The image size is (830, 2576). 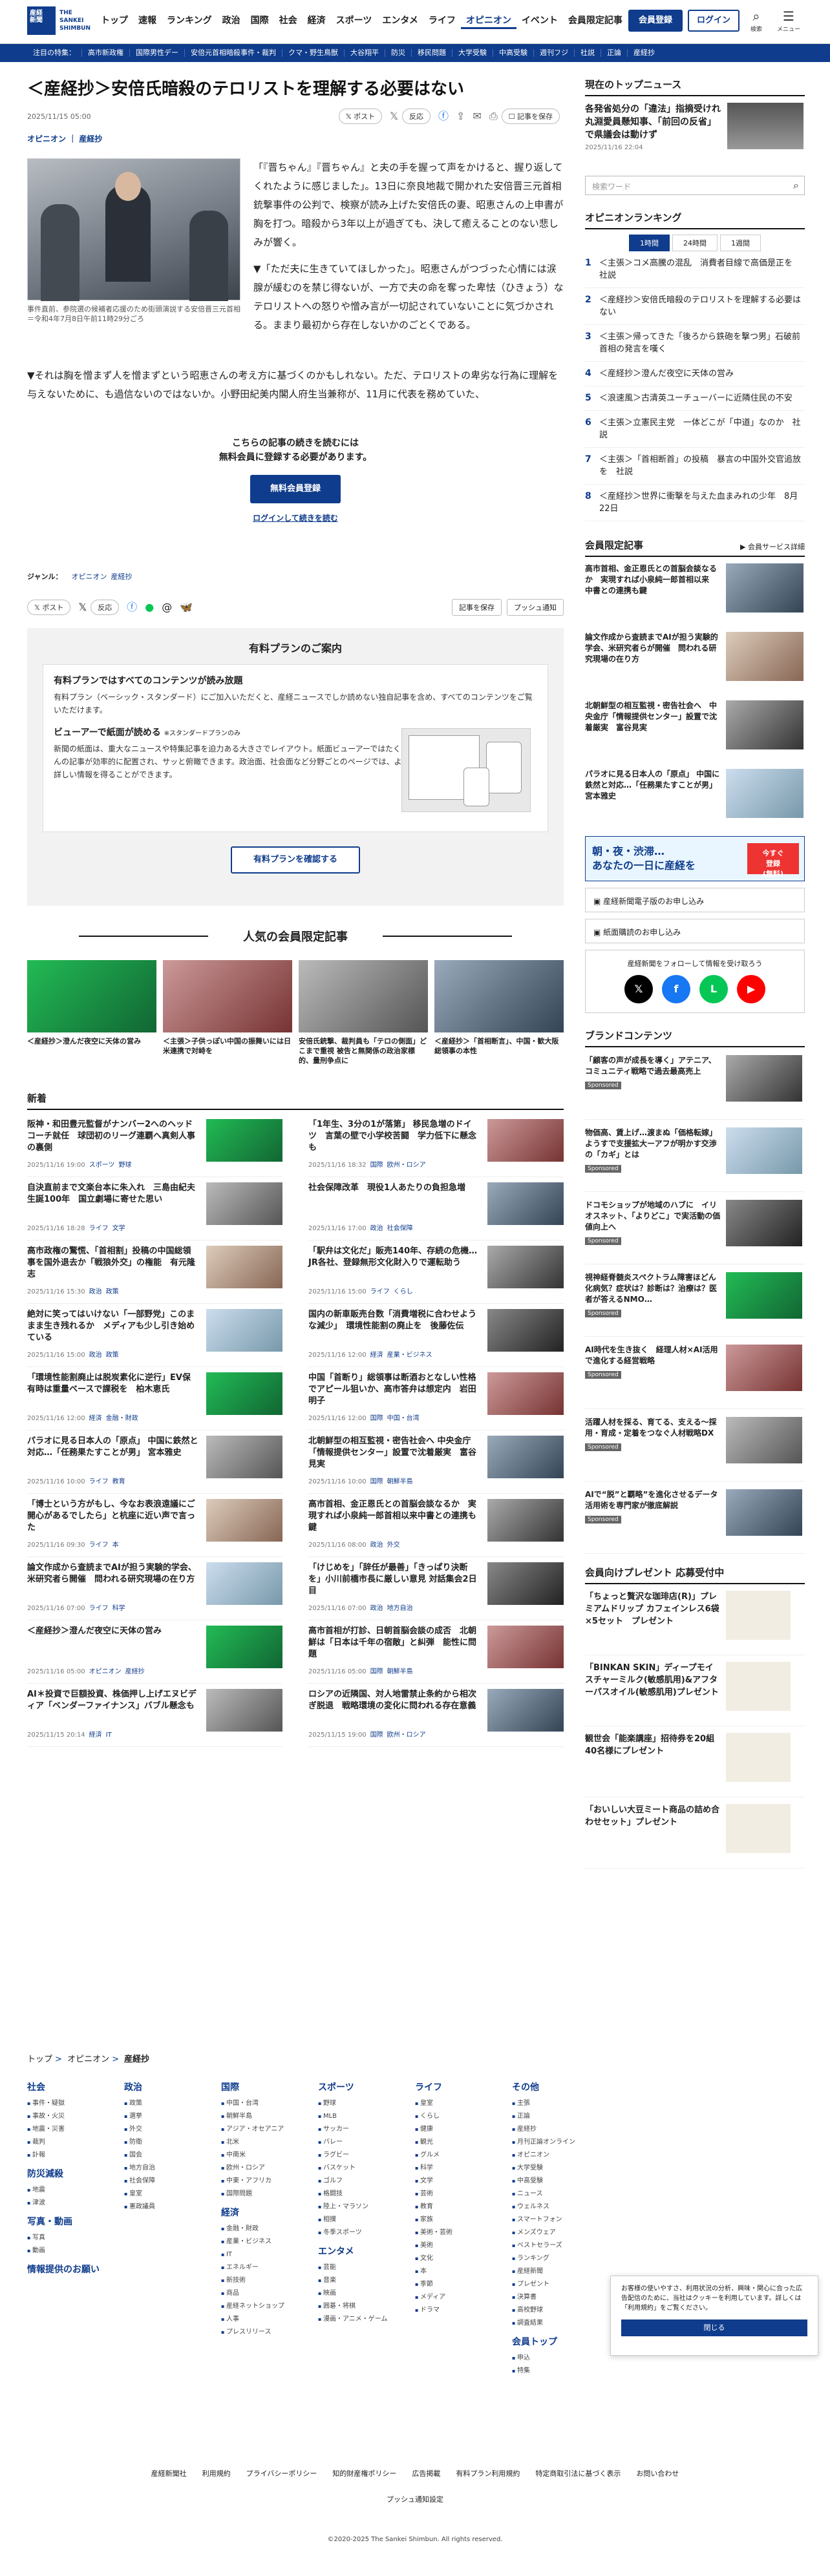 What do you see at coordinates (695, 306) in the screenshot?
I see `ranking-item: 2 ＜産経抄＞安倍氏暗殺のテロリストを理解する必要はない` at bounding box center [695, 306].